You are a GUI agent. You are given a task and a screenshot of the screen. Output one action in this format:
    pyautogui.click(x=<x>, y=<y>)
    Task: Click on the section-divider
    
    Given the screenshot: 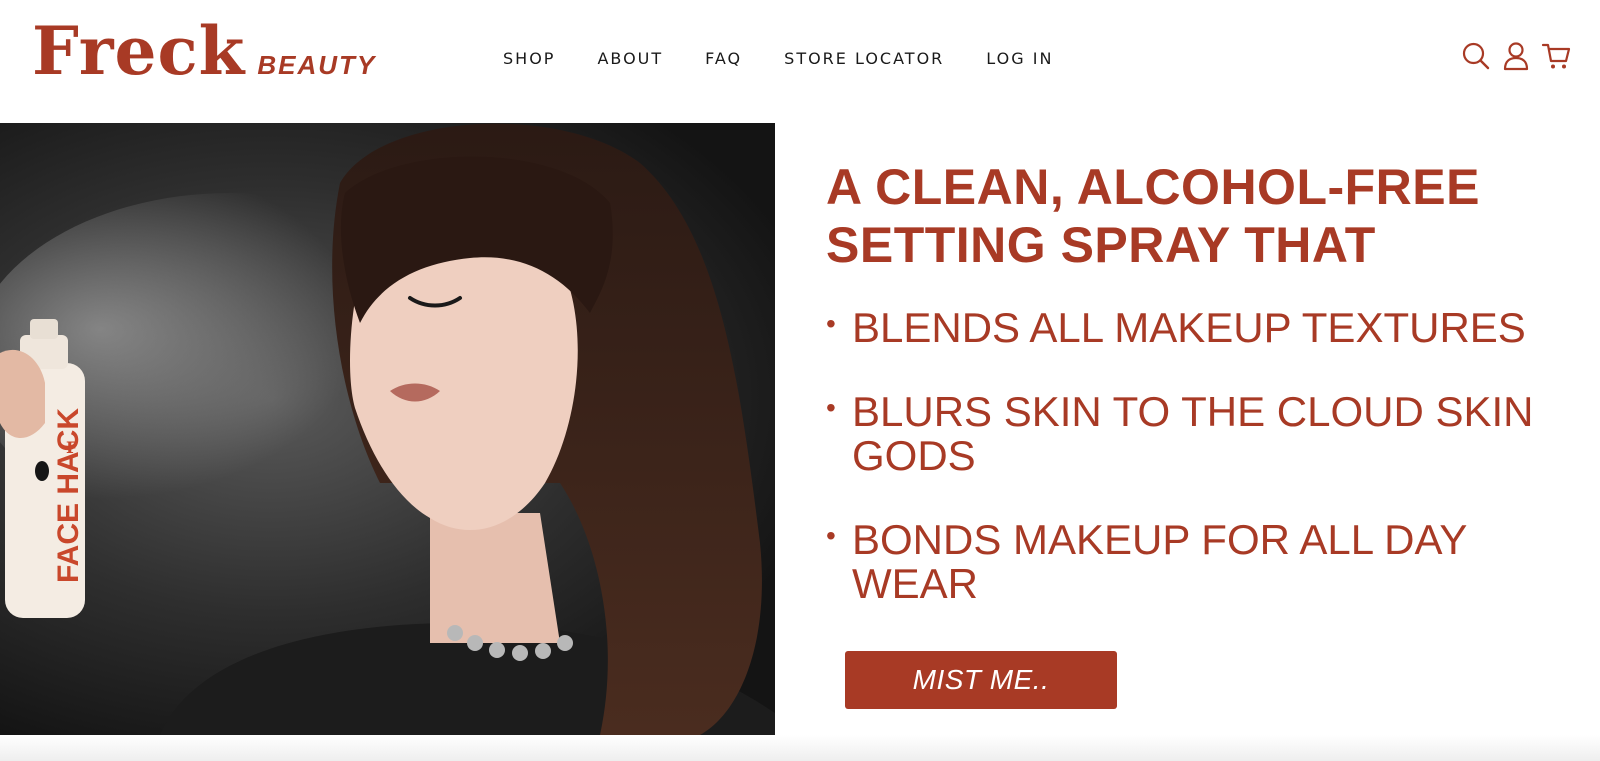 What is the action you would take?
    pyautogui.click(x=800, y=748)
    